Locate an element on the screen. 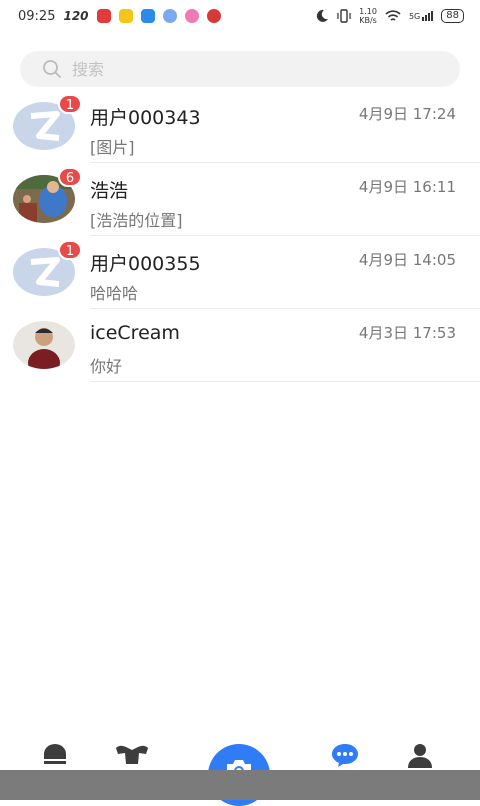 The height and width of the screenshot is (806, 480). home-icon is located at coordinates (55, 754).